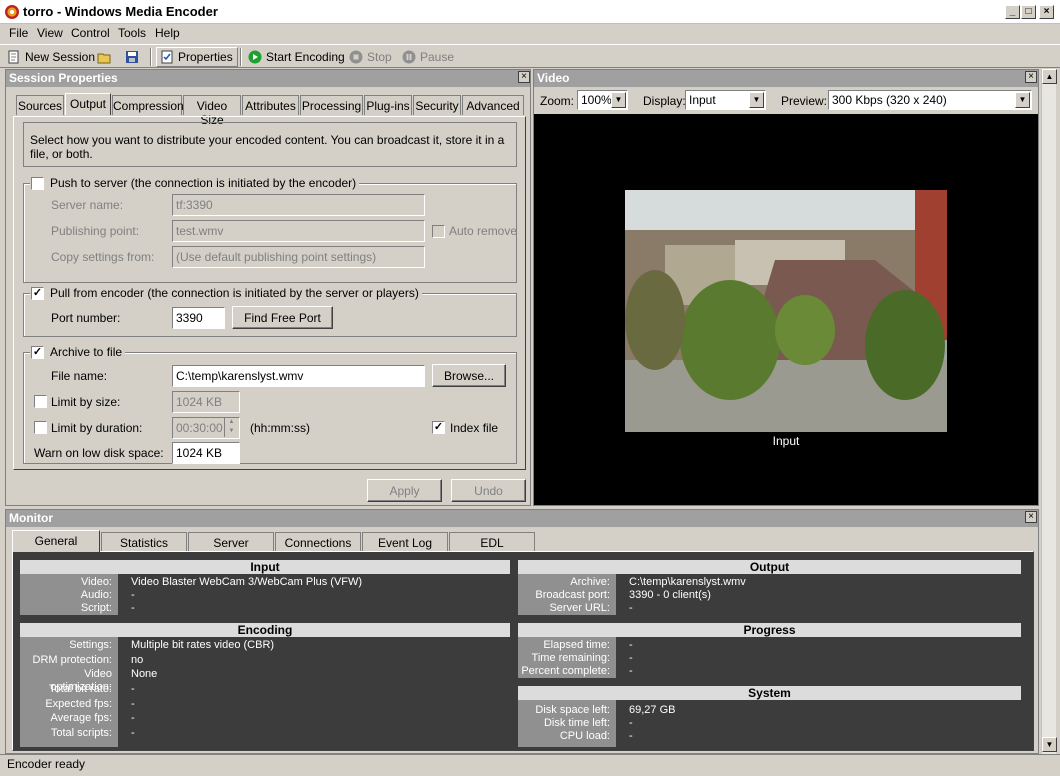 Image resolution: width=1060 pixels, height=776 pixels. Describe the element at coordinates (769, 567) in the screenshot. I see `output-heading: Output` at that location.